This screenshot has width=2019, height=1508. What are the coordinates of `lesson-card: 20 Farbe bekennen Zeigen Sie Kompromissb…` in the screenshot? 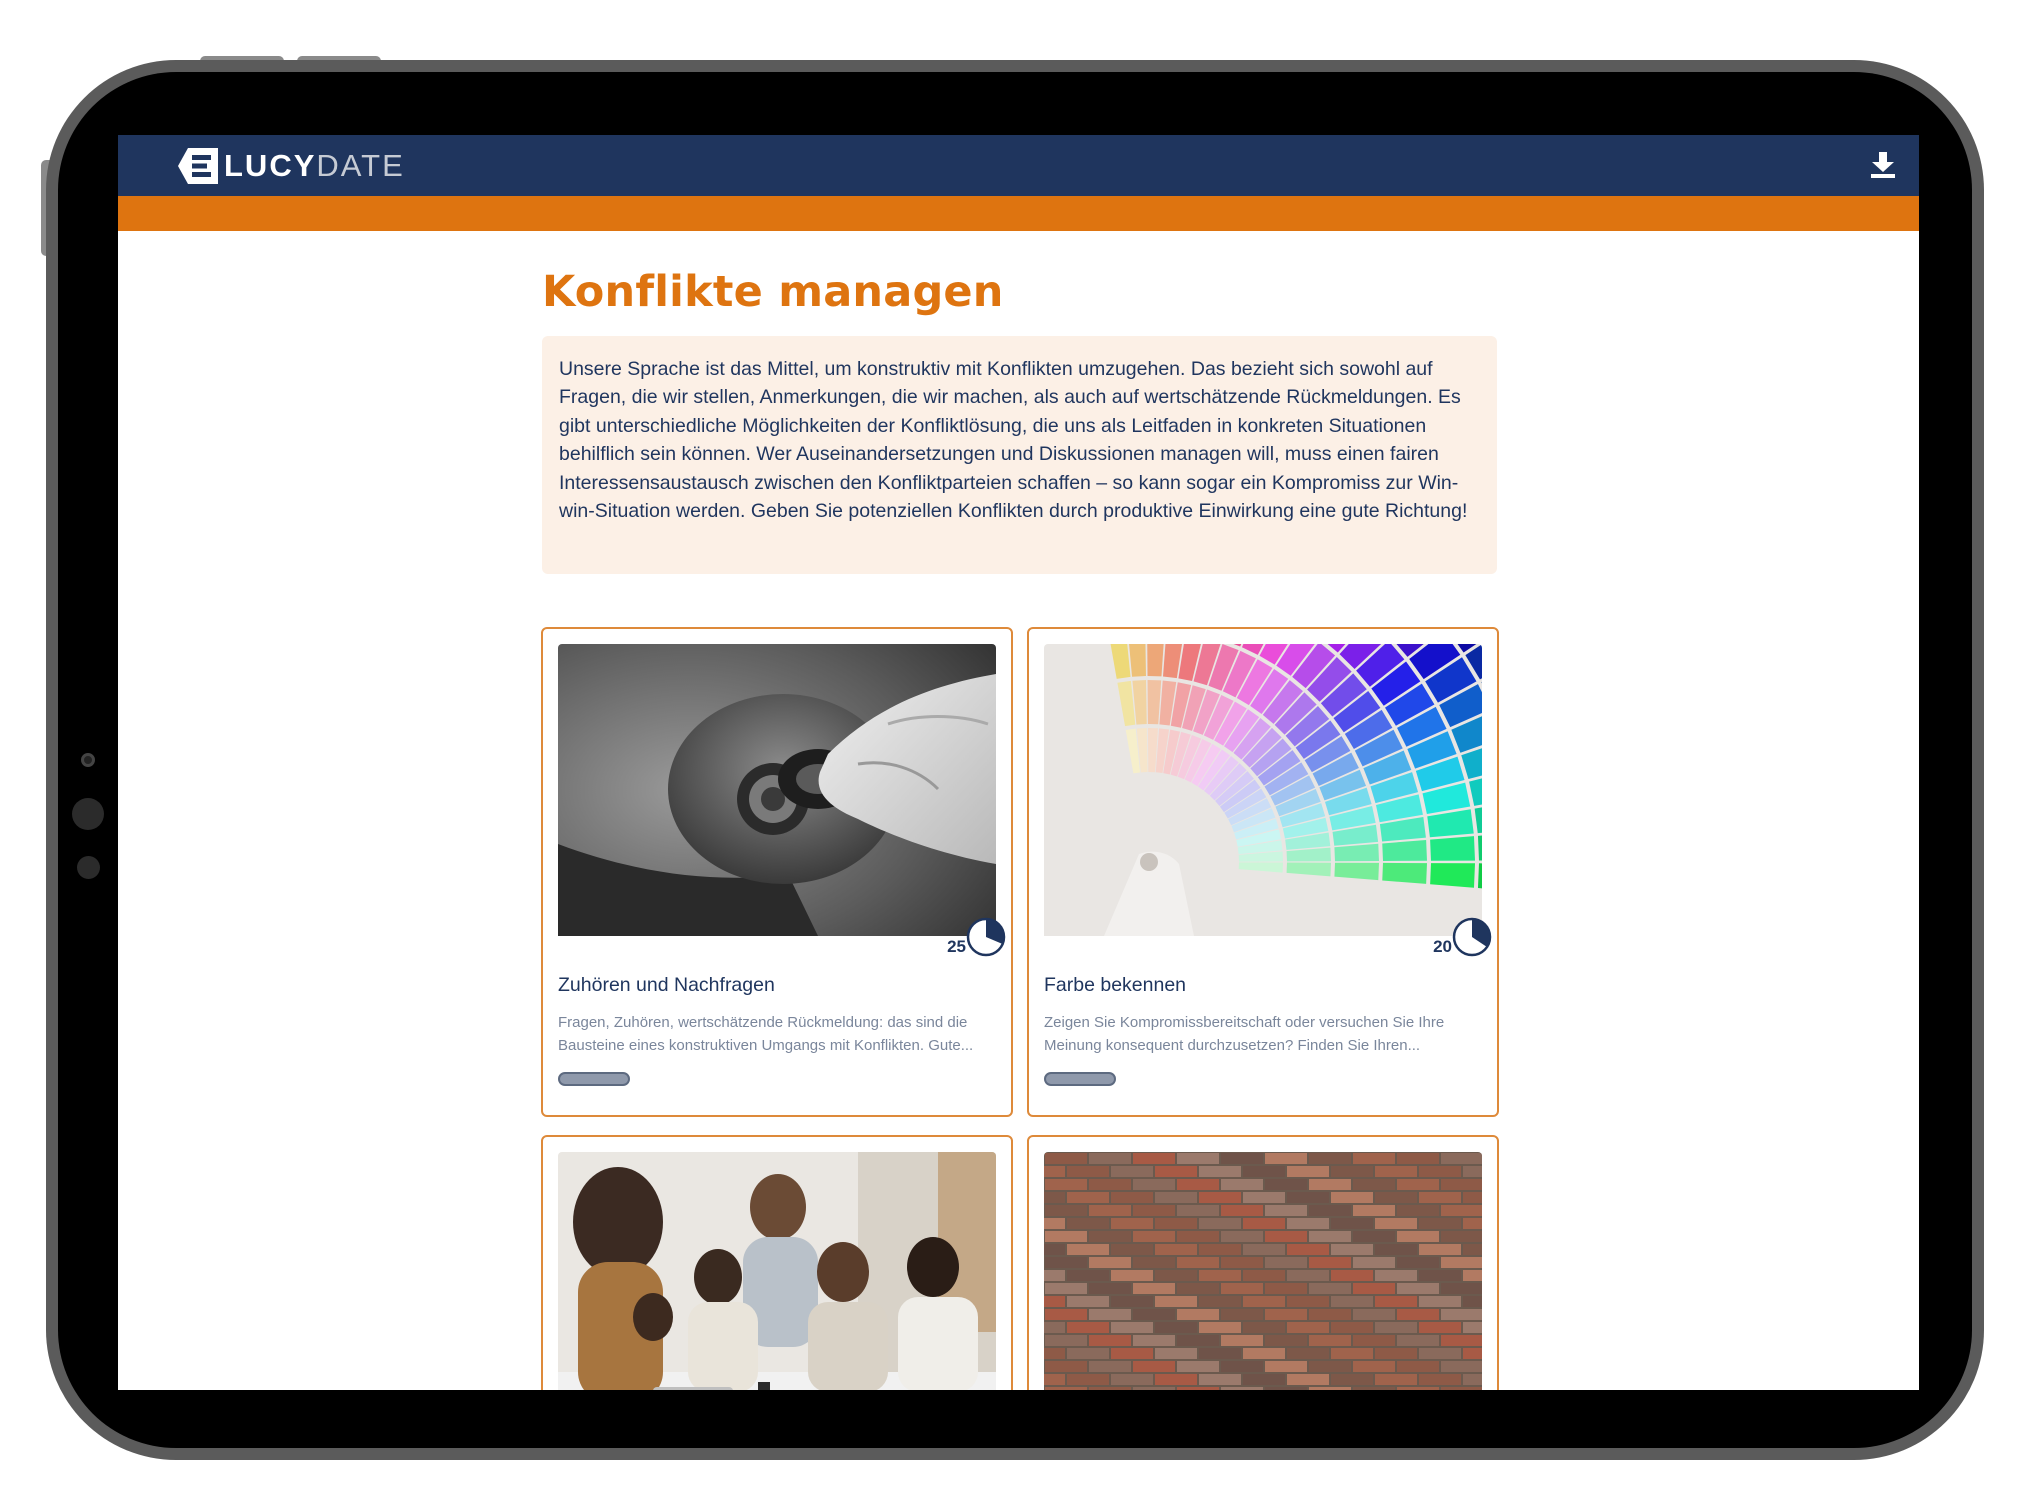 It's located at (1263, 872).